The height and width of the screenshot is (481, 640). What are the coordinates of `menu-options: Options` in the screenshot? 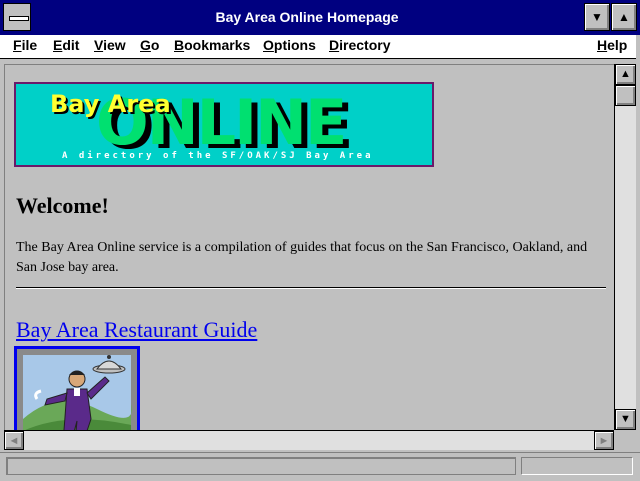 It's located at (289, 45).